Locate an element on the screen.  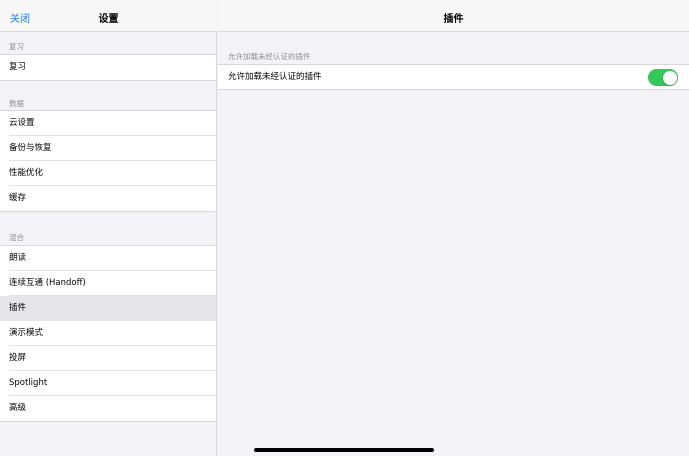
section-title-review: 复习 is located at coordinates (16, 46).